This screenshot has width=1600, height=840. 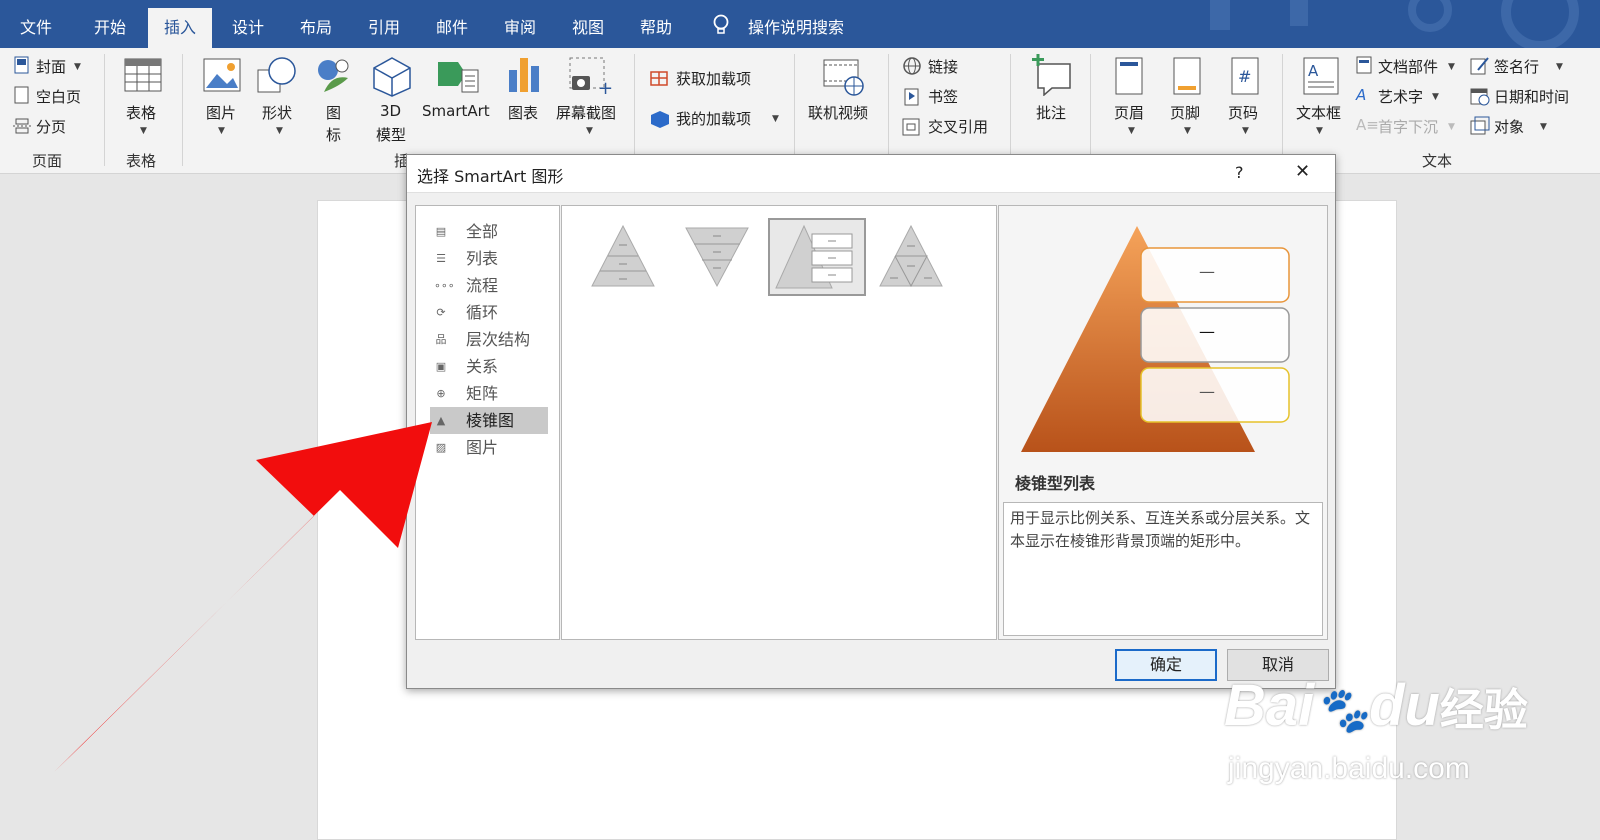 I want to click on watermark-url: jingyan.baidu.com, so click(x=1349, y=768).